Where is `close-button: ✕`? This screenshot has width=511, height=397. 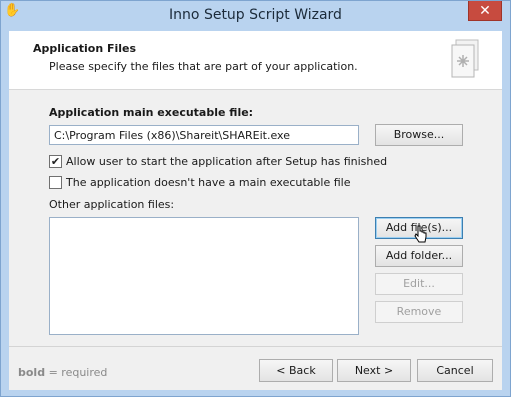 close-button: ✕ is located at coordinates (485, 11).